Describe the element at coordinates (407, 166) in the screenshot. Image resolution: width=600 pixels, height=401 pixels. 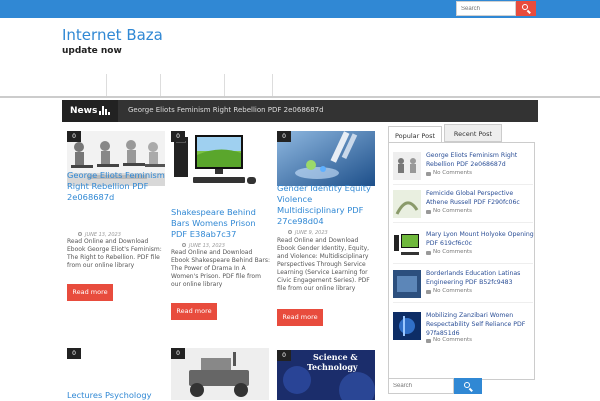
I see `sidebar-thumb-robots` at that location.